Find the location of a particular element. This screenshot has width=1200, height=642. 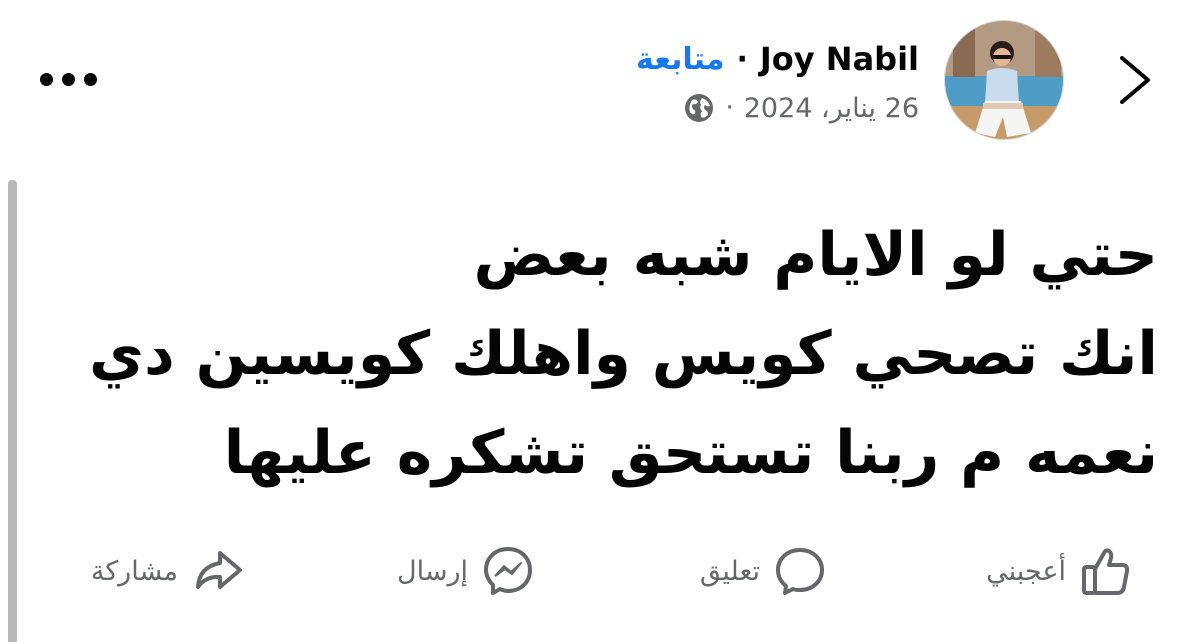

share-label: مشاركة is located at coordinates (134, 571).